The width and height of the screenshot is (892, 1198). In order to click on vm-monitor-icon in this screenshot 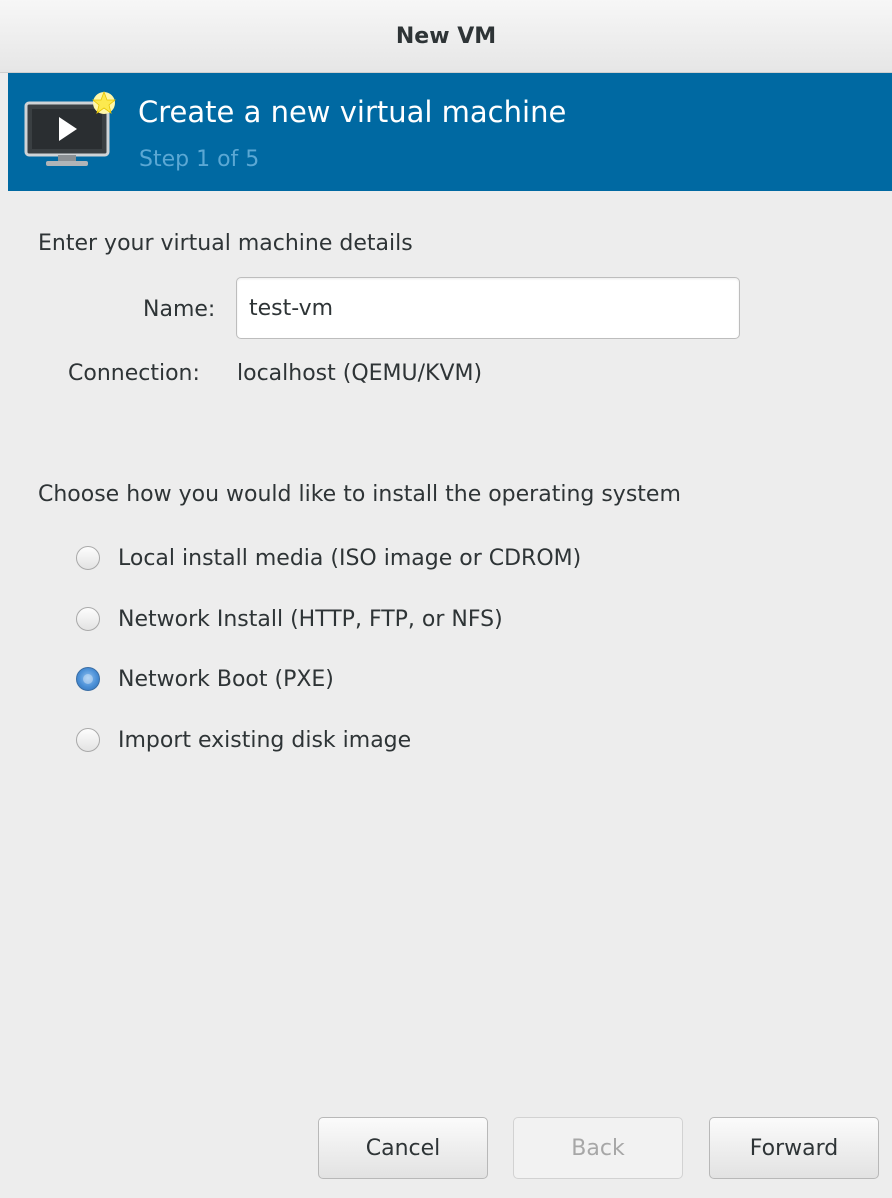, I will do `click(70, 128)`.